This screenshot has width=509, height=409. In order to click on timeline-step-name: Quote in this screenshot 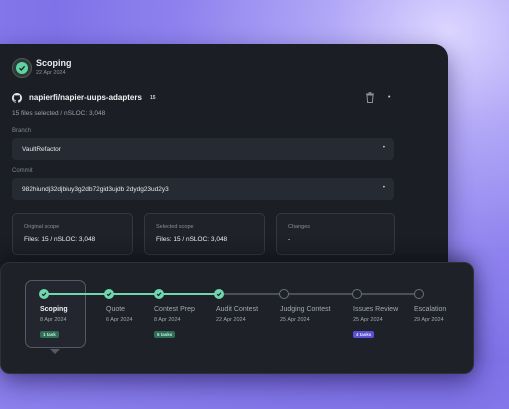, I will do `click(115, 309)`.